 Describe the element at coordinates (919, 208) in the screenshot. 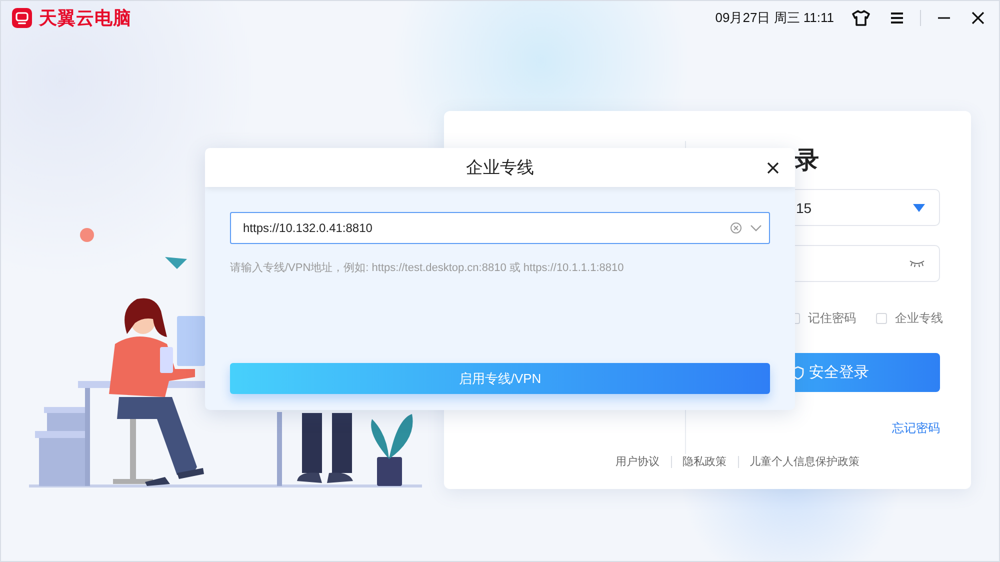

I see `dropdown-triangle-icon` at that location.